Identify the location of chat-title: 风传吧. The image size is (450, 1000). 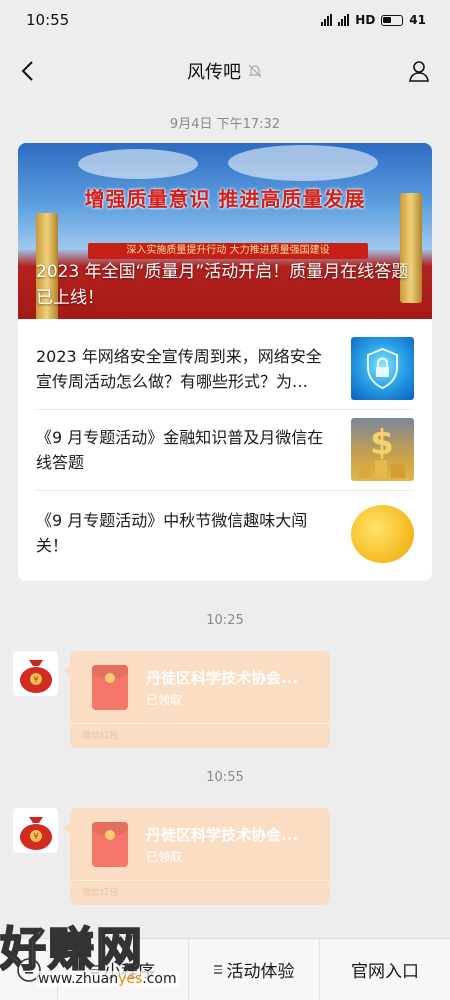
(214, 72).